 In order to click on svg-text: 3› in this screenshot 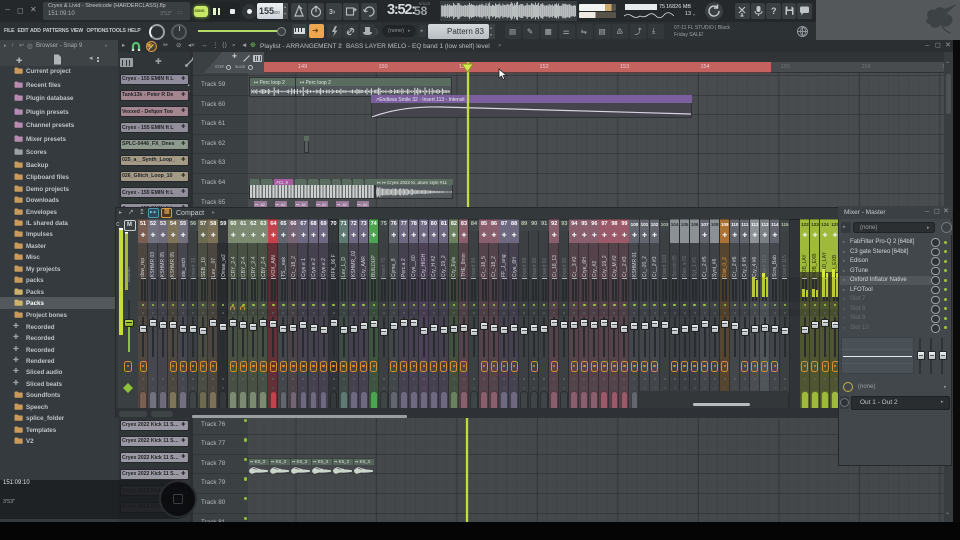, I will do `click(332, 12)`.